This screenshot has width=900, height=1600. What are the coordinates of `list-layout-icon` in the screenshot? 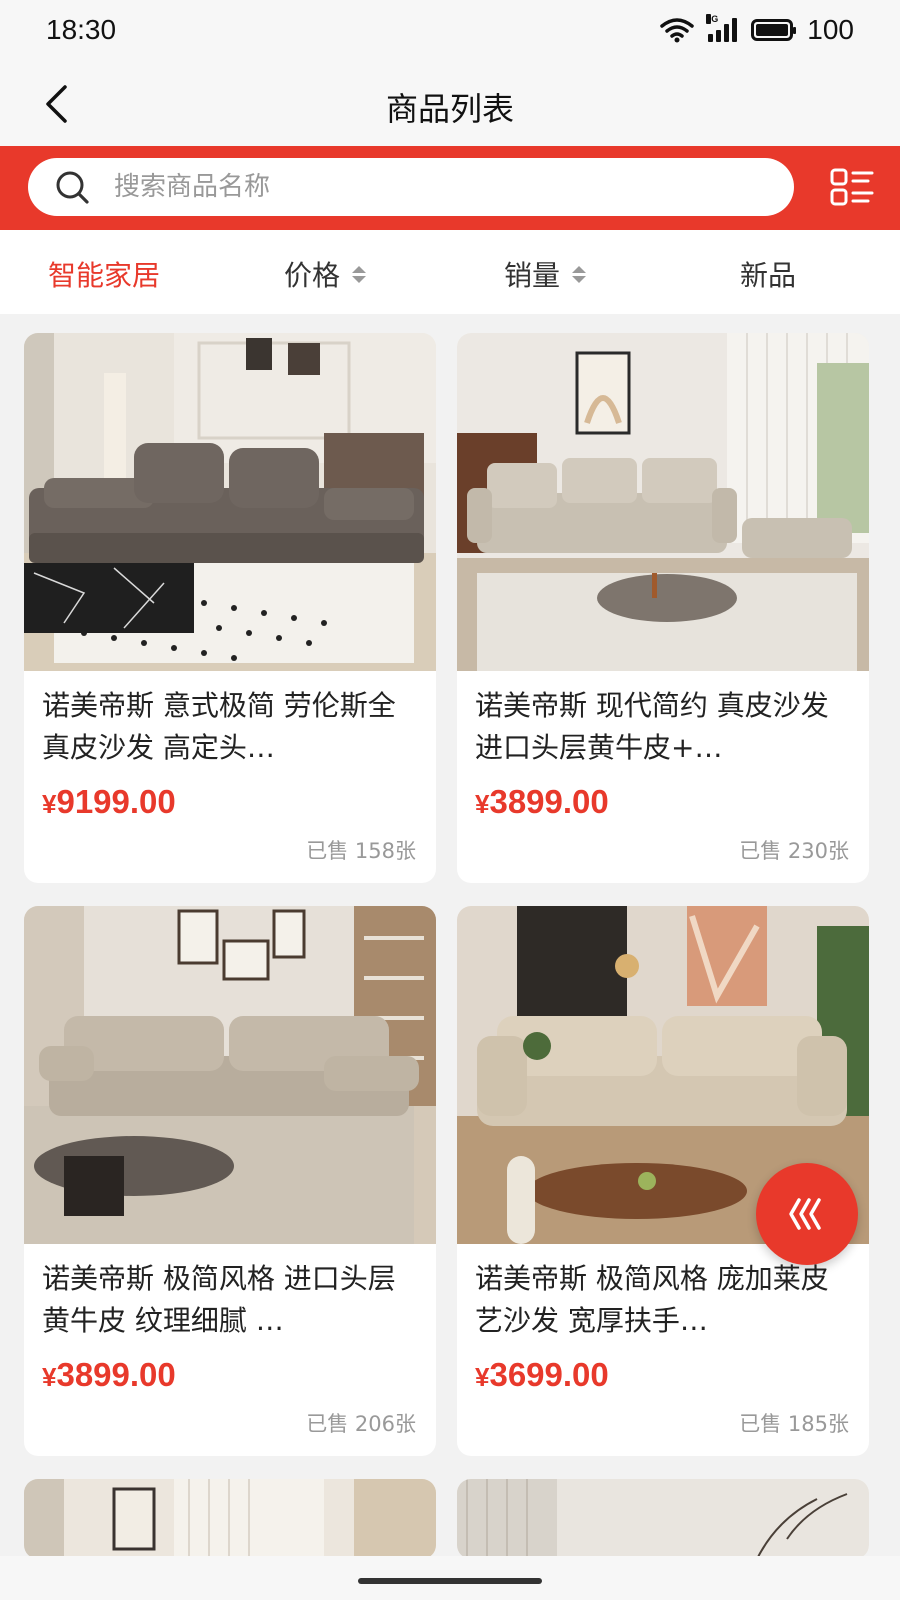 It's located at (852, 188).